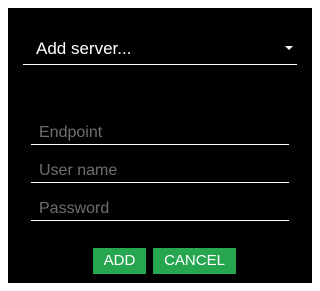 This screenshot has width=320, height=291. I want to click on username-field-wrapper, so click(160, 171).